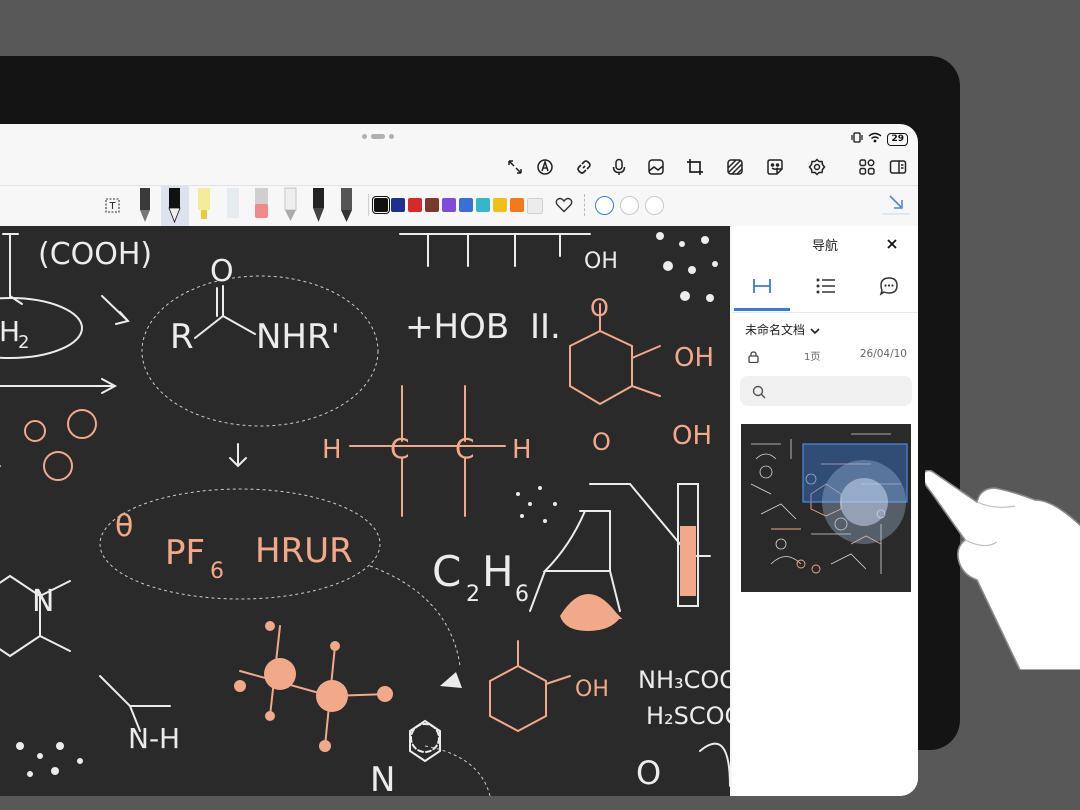 The height and width of the screenshot is (810, 1080). What do you see at coordinates (400, 448) in the screenshot?
I see `note-c1: C` at bounding box center [400, 448].